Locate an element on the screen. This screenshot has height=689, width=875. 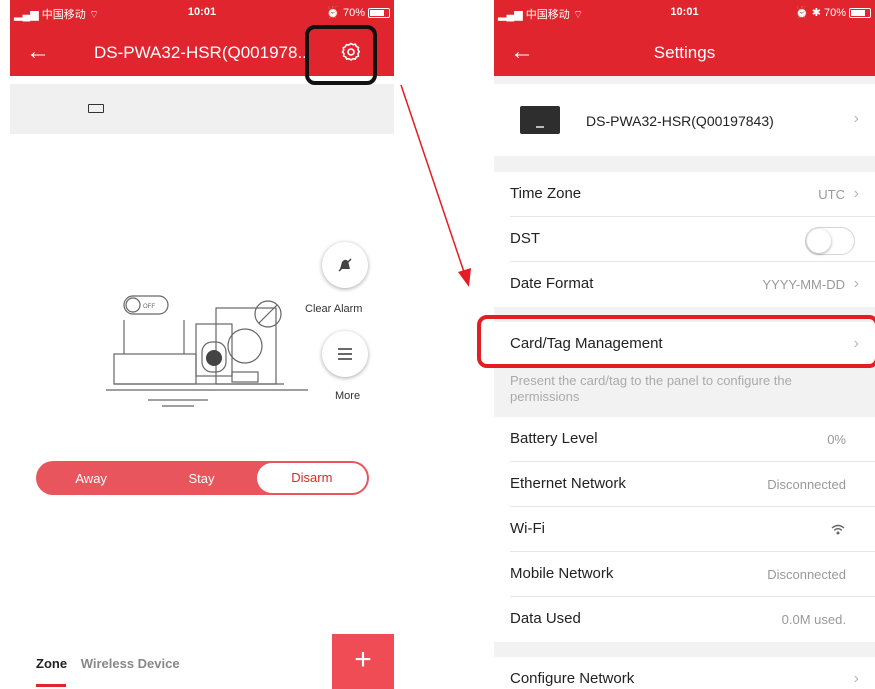
dst-toggle is located at coordinates (830, 241).